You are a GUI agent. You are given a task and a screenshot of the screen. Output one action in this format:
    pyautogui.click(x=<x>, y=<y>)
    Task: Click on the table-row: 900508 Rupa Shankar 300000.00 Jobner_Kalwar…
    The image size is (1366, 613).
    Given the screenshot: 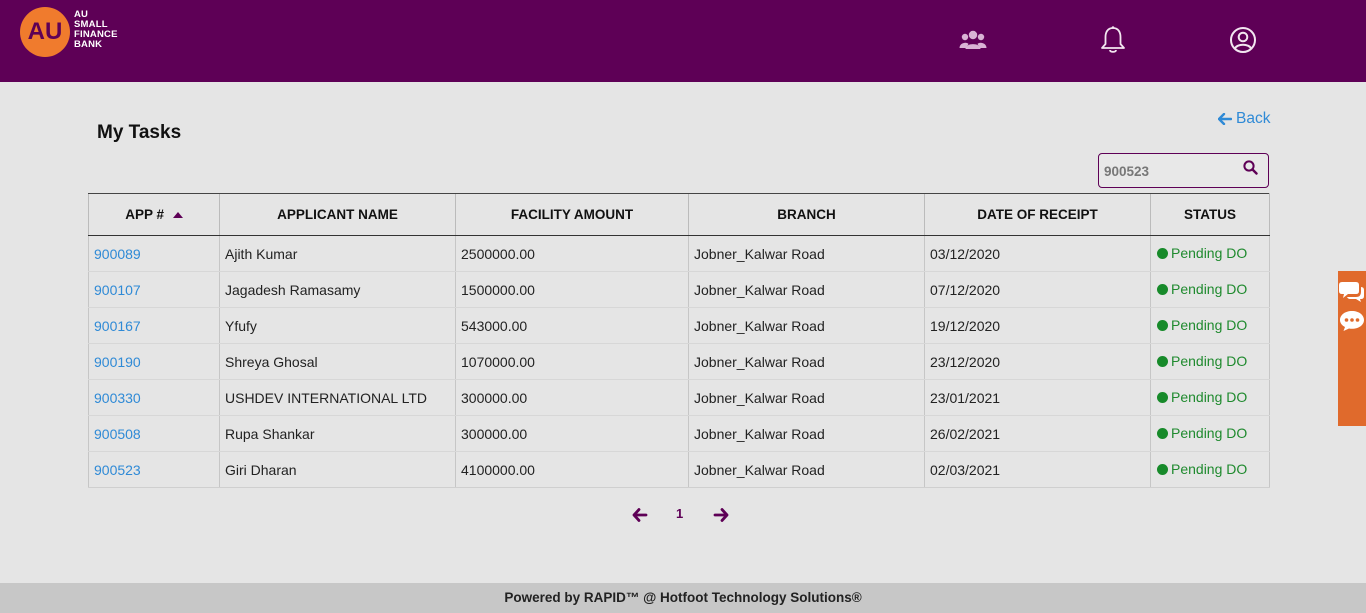 What is the action you would take?
    pyautogui.click(x=679, y=433)
    